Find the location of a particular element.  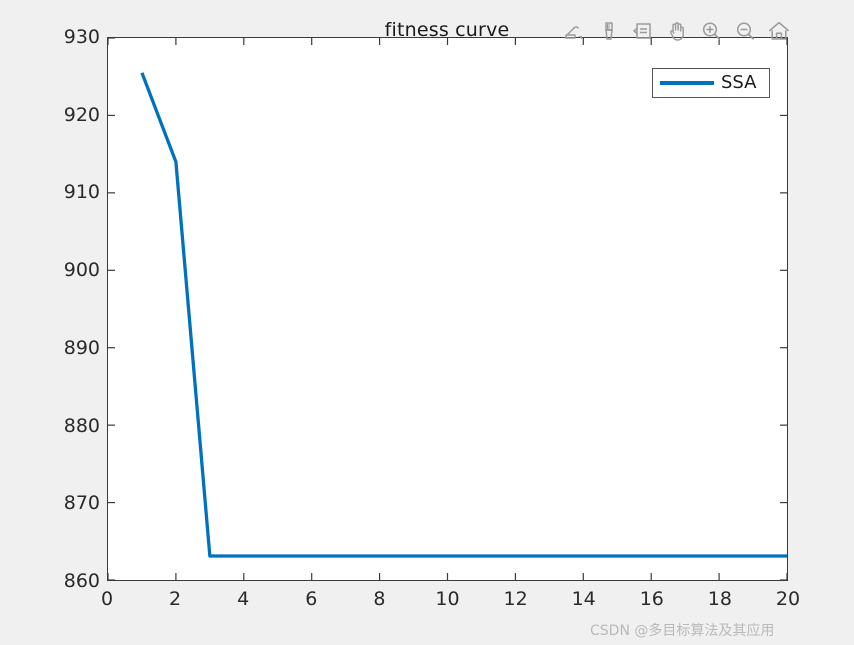

data-cursor-icon is located at coordinates (643, 31).